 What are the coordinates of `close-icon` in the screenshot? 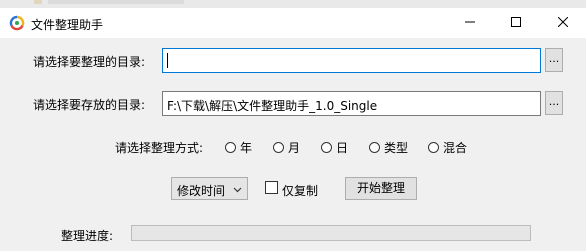 It's located at (563, 23).